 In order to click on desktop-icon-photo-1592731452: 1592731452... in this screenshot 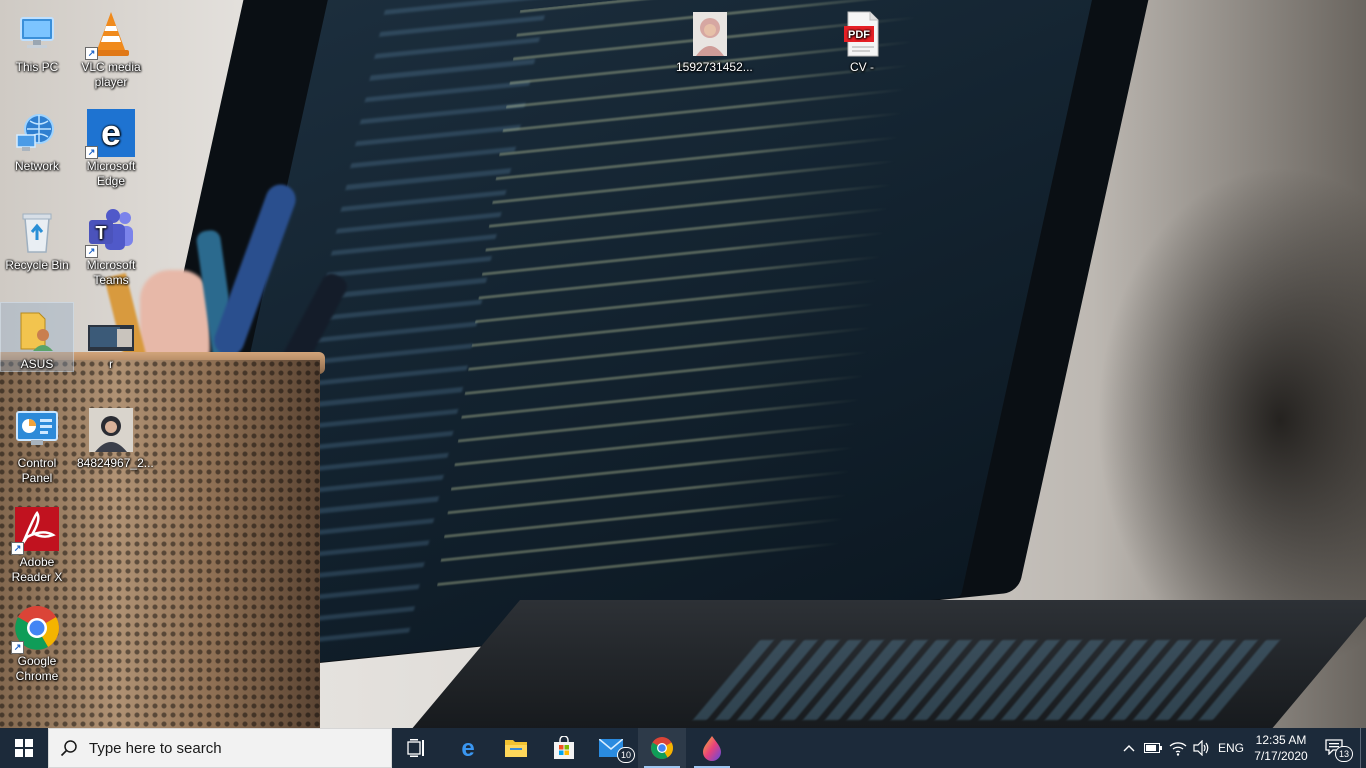, I will do `click(713, 40)`.